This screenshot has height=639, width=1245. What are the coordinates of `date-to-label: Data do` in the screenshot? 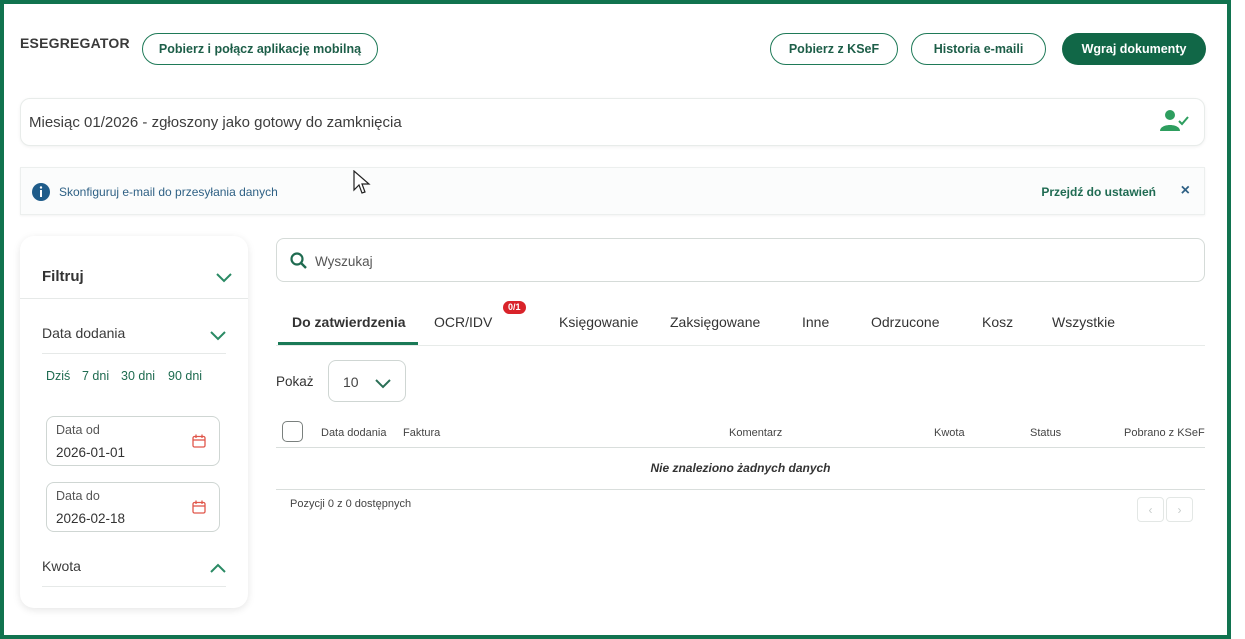 It's located at (78, 496).